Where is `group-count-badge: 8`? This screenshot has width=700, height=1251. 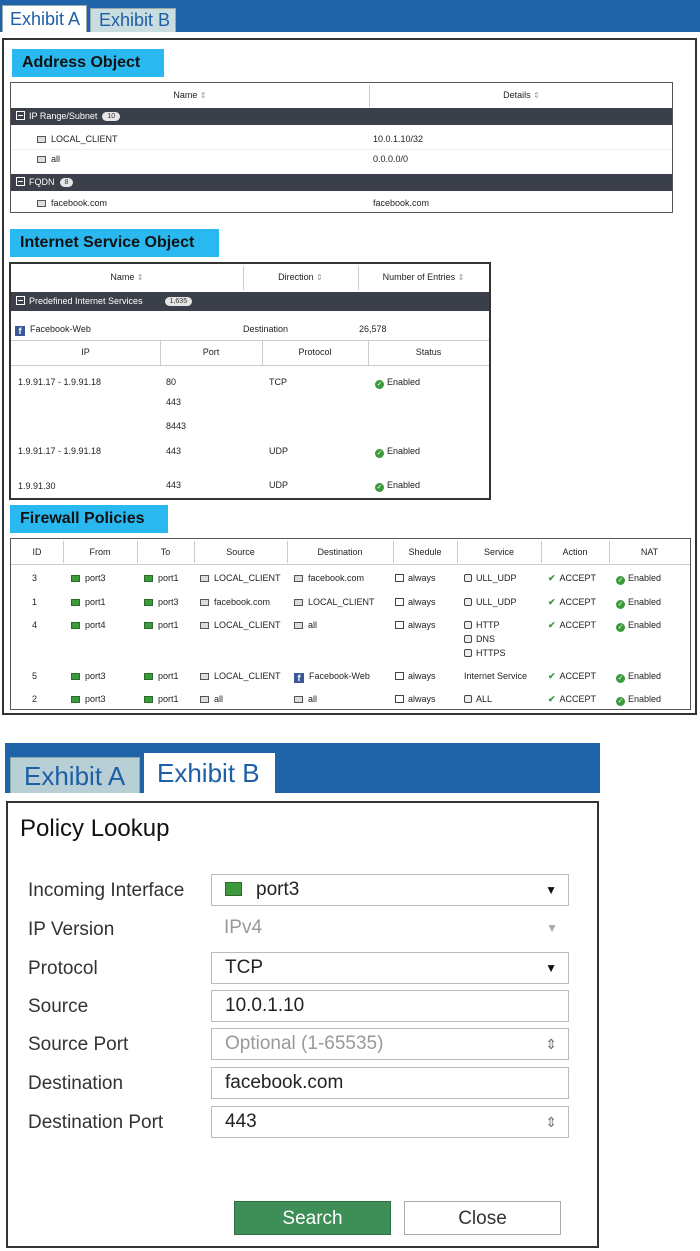 group-count-badge: 8 is located at coordinates (66, 182).